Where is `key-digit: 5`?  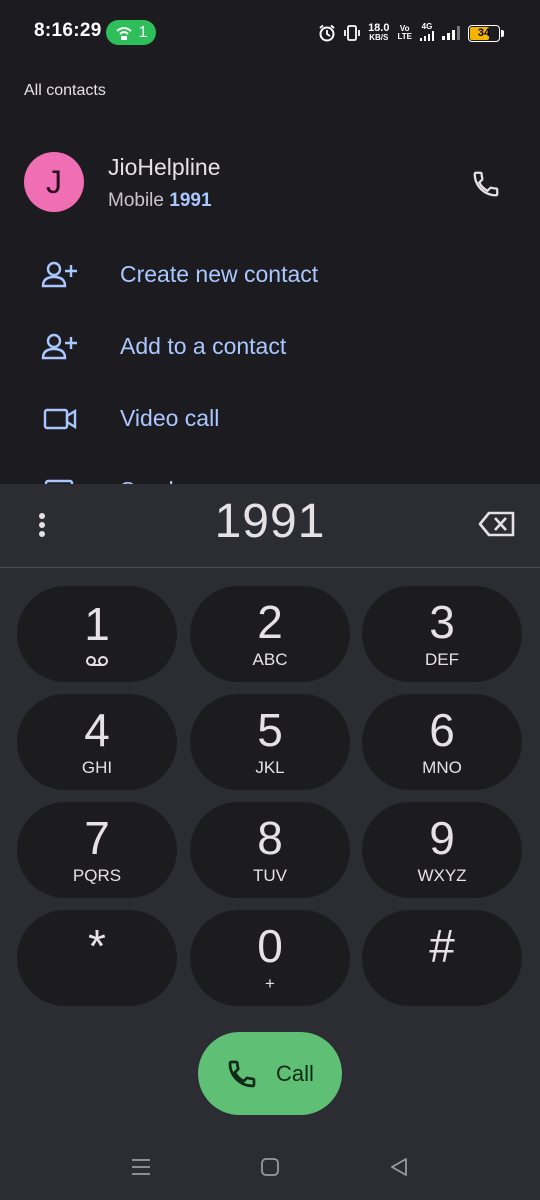
key-digit: 5 is located at coordinates (270, 730).